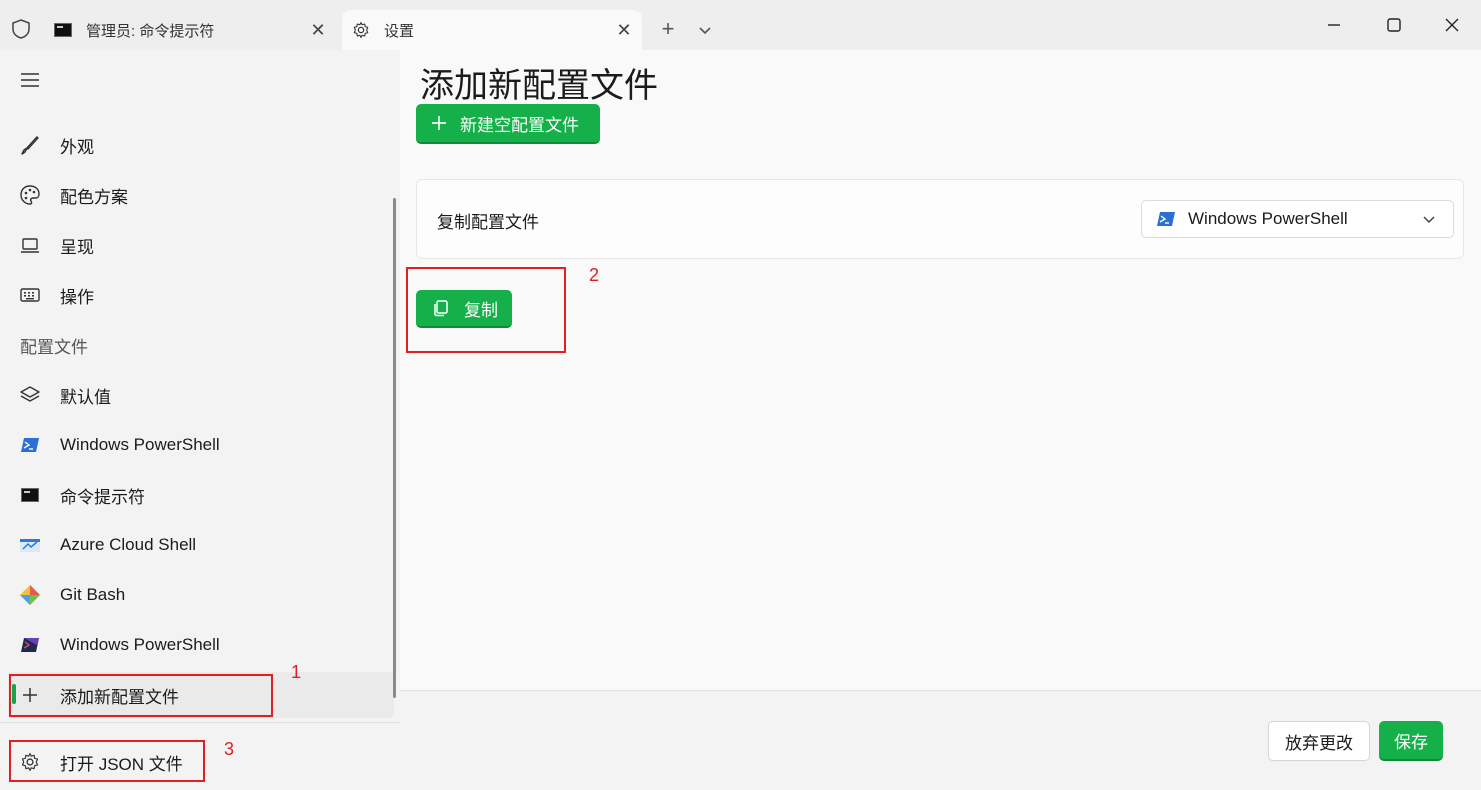 The height and width of the screenshot is (790, 1481). What do you see at coordinates (201, 295) in the screenshot?
I see `sidebar-item-actions: 操作` at bounding box center [201, 295].